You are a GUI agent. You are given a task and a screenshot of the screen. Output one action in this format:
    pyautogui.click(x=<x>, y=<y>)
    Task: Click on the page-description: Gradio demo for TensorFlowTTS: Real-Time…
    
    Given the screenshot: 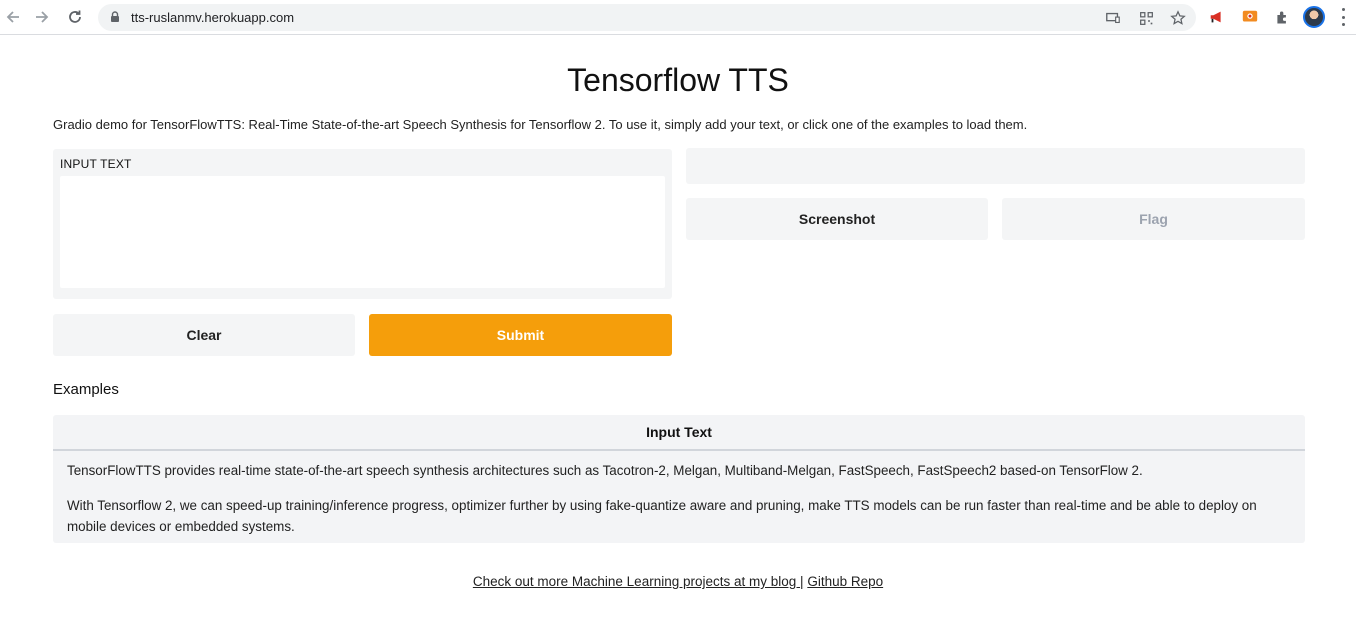 What is the action you would take?
    pyautogui.click(x=540, y=124)
    